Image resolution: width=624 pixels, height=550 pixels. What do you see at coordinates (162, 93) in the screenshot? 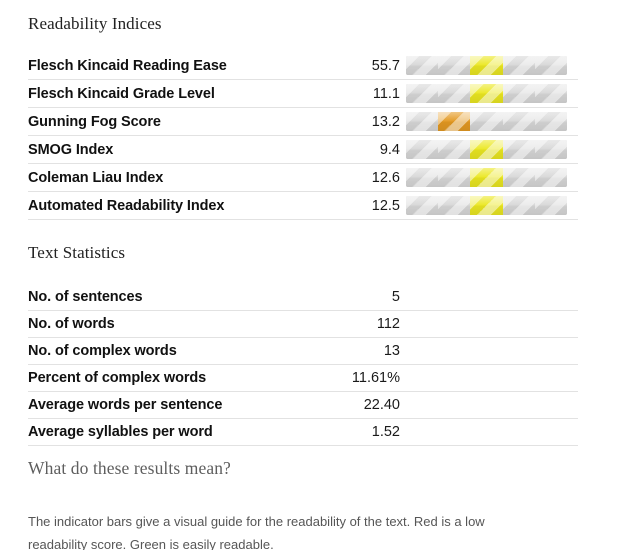
I see `row-label: Flesch Kincaid Grade Level` at bounding box center [162, 93].